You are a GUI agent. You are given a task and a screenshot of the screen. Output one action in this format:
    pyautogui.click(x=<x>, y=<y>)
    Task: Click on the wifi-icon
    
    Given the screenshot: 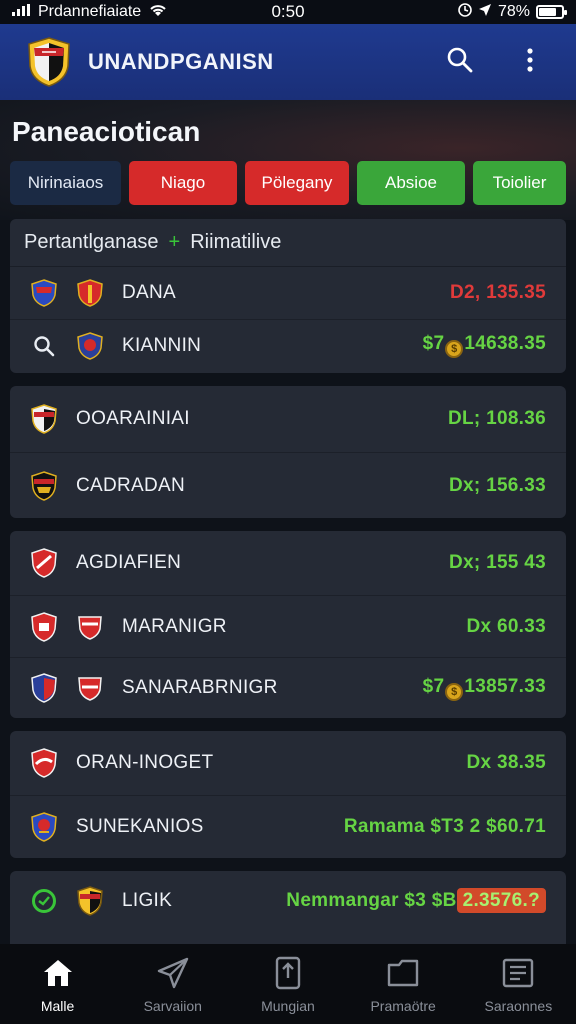 What is the action you would take?
    pyautogui.click(x=158, y=12)
    